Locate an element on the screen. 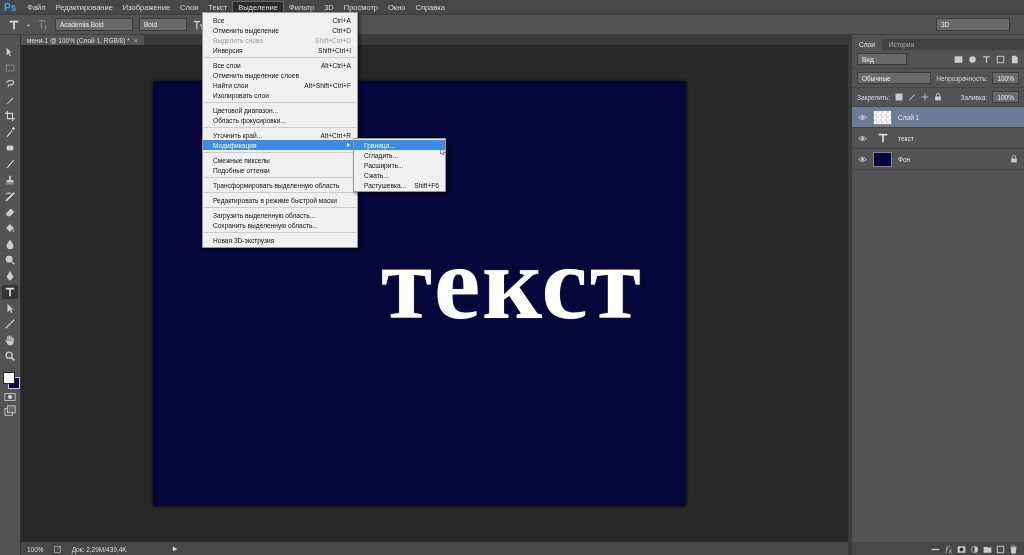 The height and width of the screenshot is (555, 1024). lock-icon is located at coordinates (937, 97).